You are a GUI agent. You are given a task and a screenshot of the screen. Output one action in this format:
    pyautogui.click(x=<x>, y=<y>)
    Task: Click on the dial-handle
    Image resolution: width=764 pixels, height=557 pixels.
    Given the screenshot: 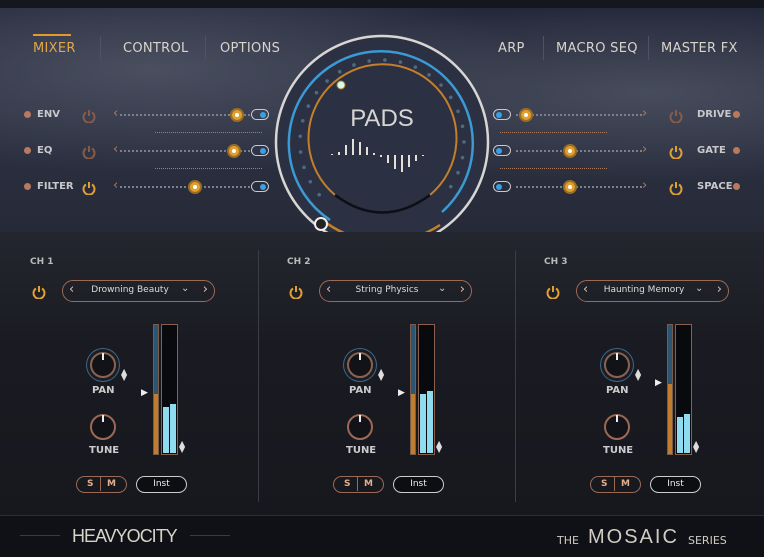 What is the action you would take?
    pyautogui.click(x=341, y=85)
    